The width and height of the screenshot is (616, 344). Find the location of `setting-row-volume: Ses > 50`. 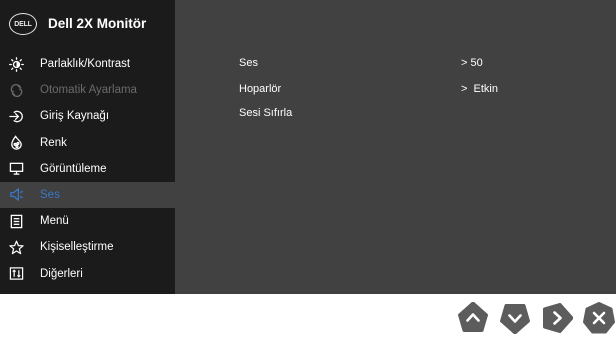

setting-row-volume: Ses > 50 is located at coordinates (424, 66).